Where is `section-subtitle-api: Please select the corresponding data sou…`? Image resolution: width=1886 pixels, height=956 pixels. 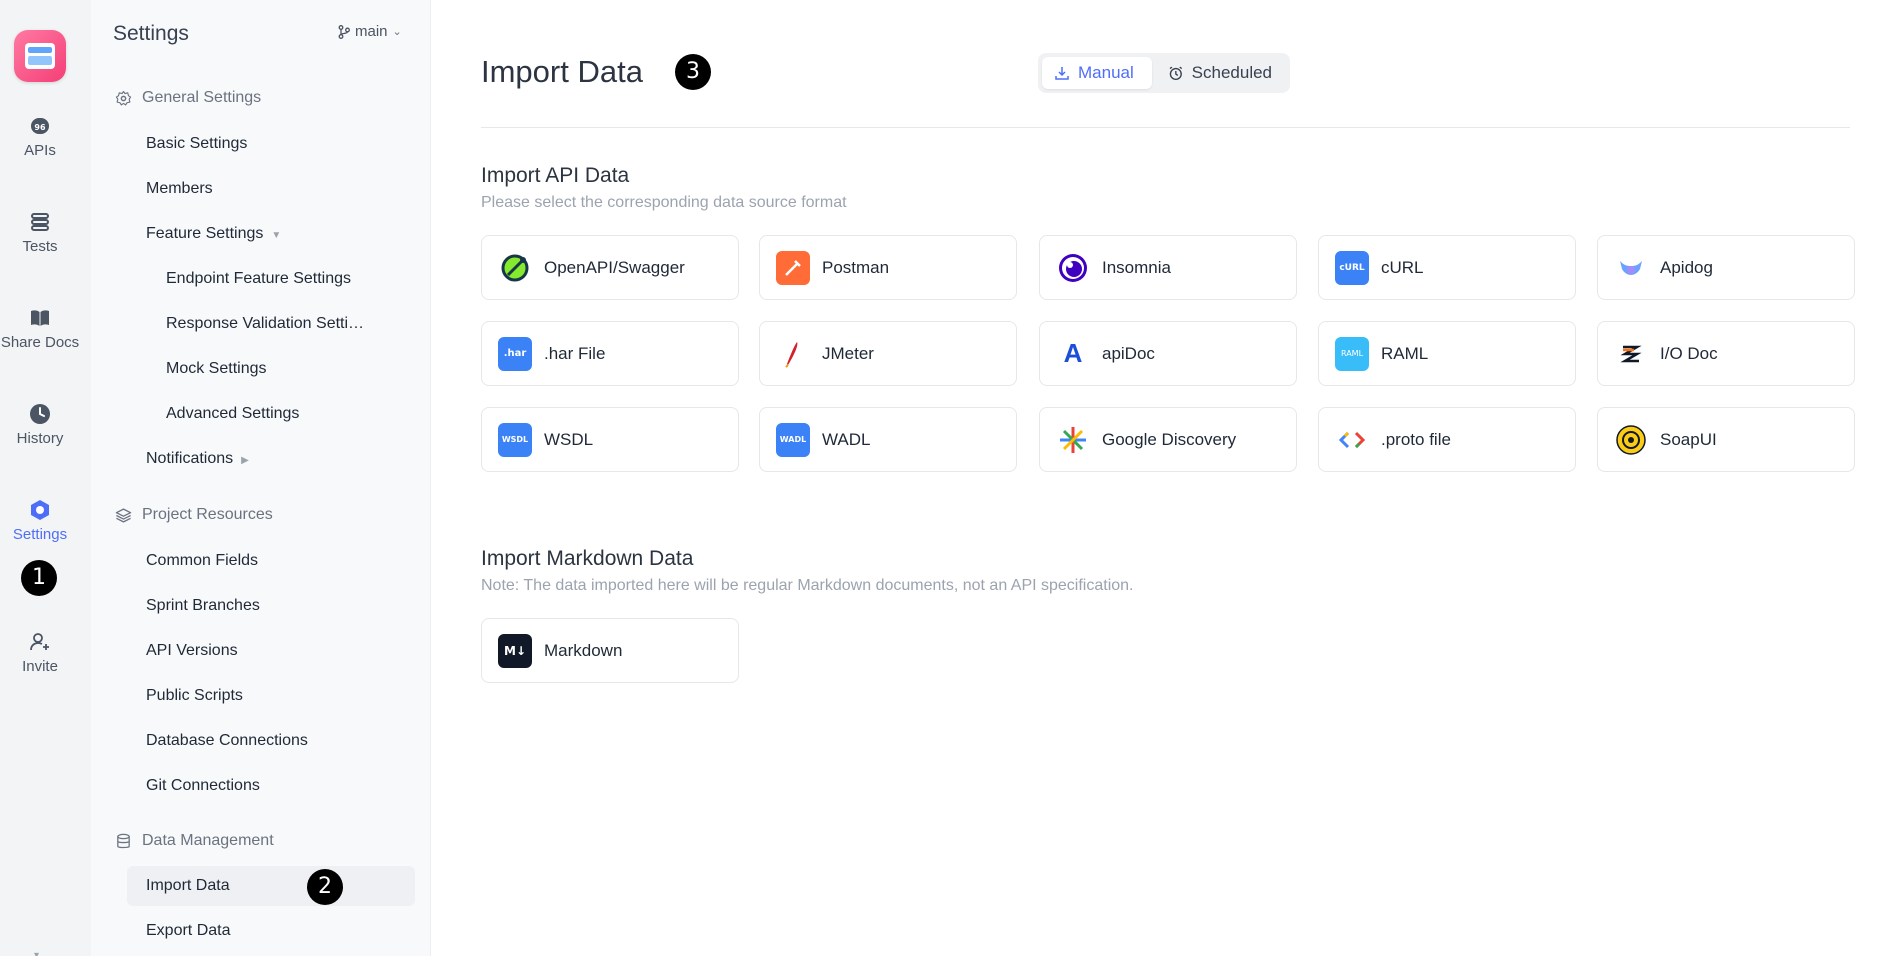
section-subtitle-api: Please select the corresponding data sou… is located at coordinates (664, 202).